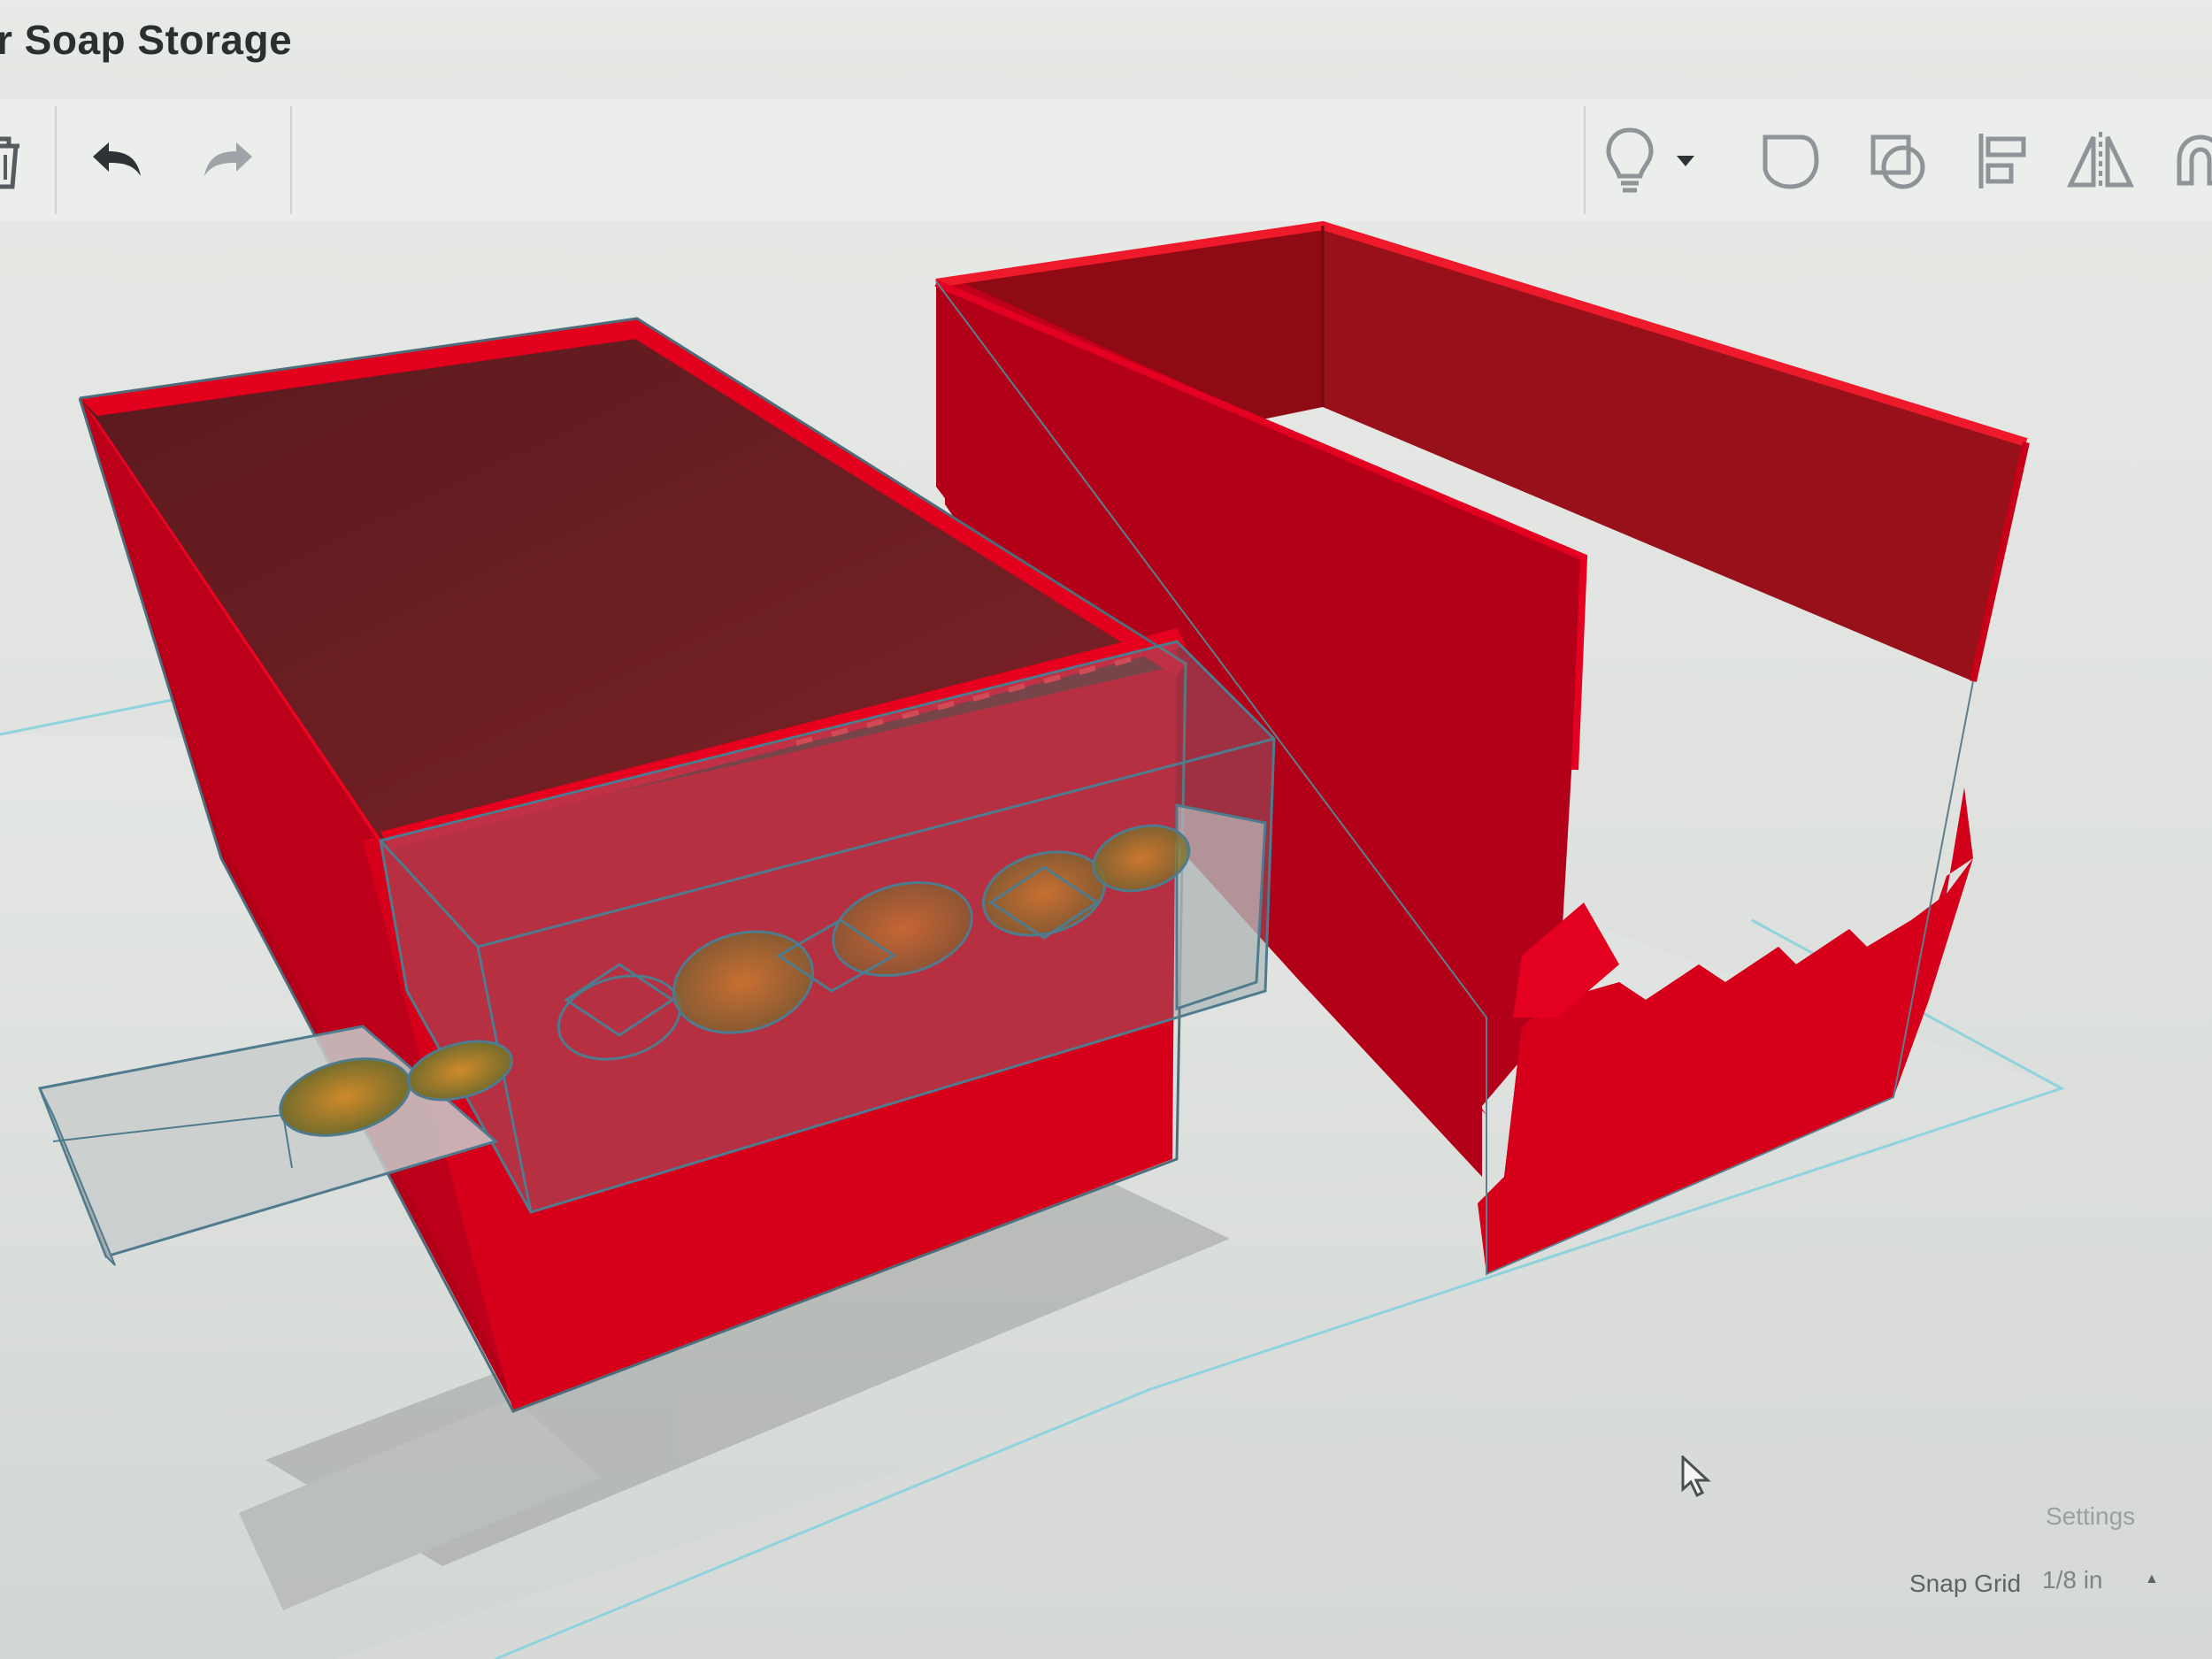  I want to click on document-title: r Soap Storage, so click(146, 40).